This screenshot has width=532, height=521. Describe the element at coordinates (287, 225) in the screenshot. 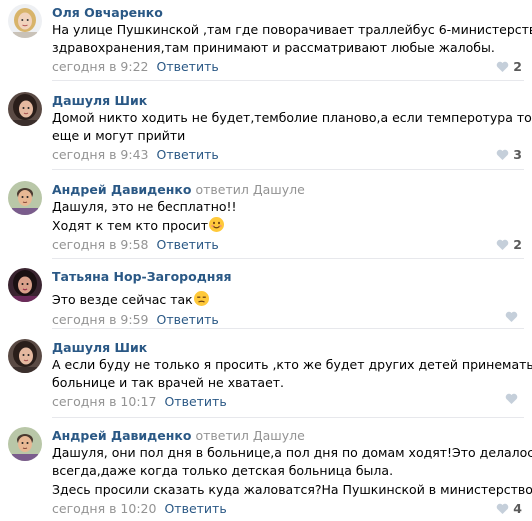

I see `comment-text-line: Ходят к тем кто просит` at that location.